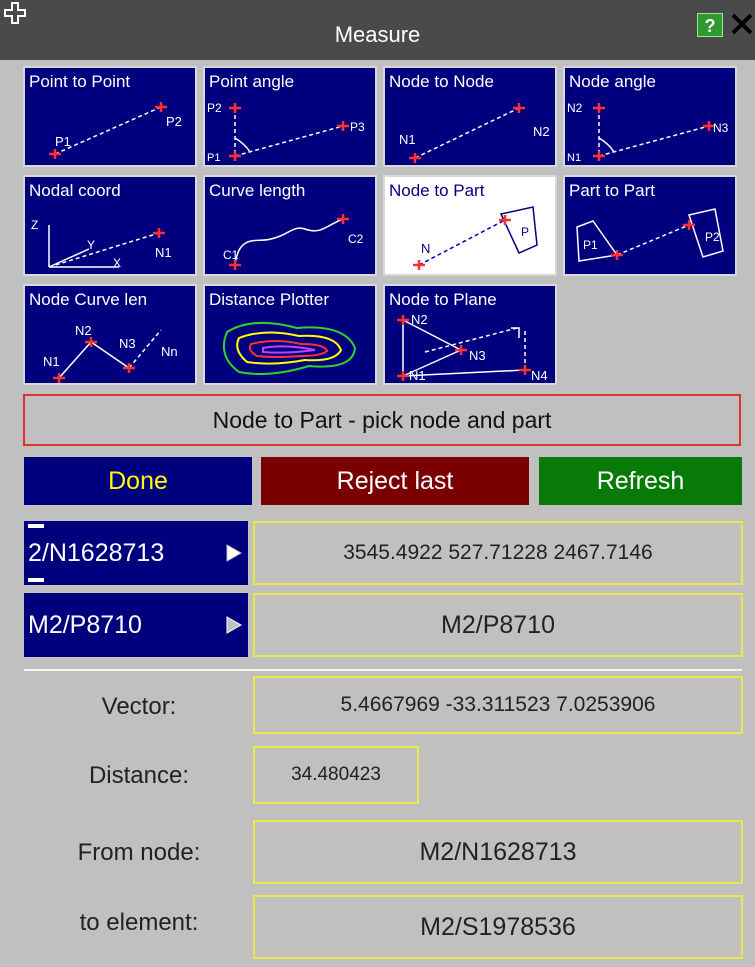  I want to click on distance-value: 34.480423, so click(336, 775).